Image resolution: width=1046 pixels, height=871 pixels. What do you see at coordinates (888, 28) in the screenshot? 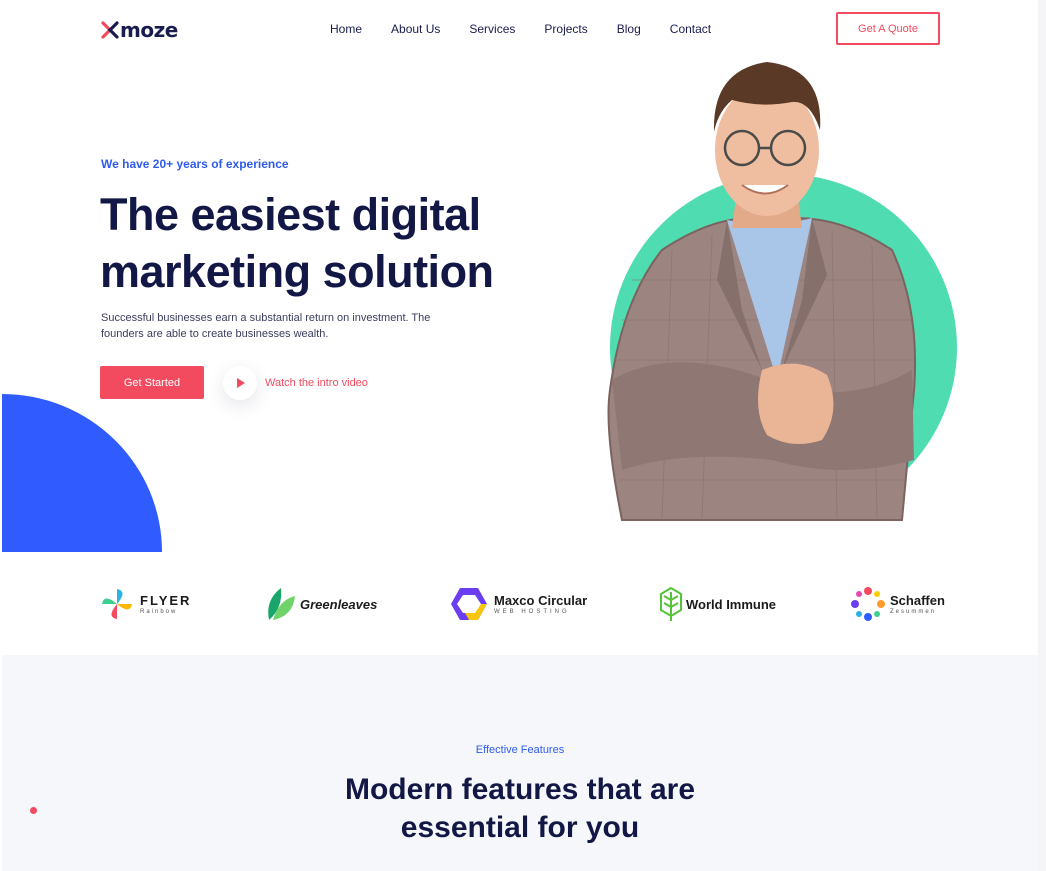
I see `get-a-quote-button: Get A Quote` at bounding box center [888, 28].